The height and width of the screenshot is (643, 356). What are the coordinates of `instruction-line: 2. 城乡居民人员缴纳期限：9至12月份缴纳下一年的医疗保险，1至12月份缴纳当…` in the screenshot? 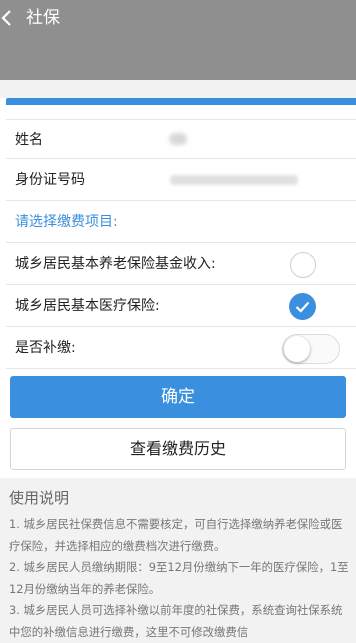 It's located at (179, 578).